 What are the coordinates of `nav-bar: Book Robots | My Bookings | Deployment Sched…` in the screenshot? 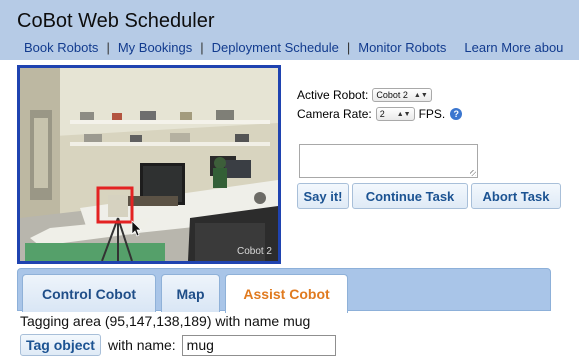 It's located at (293, 47).